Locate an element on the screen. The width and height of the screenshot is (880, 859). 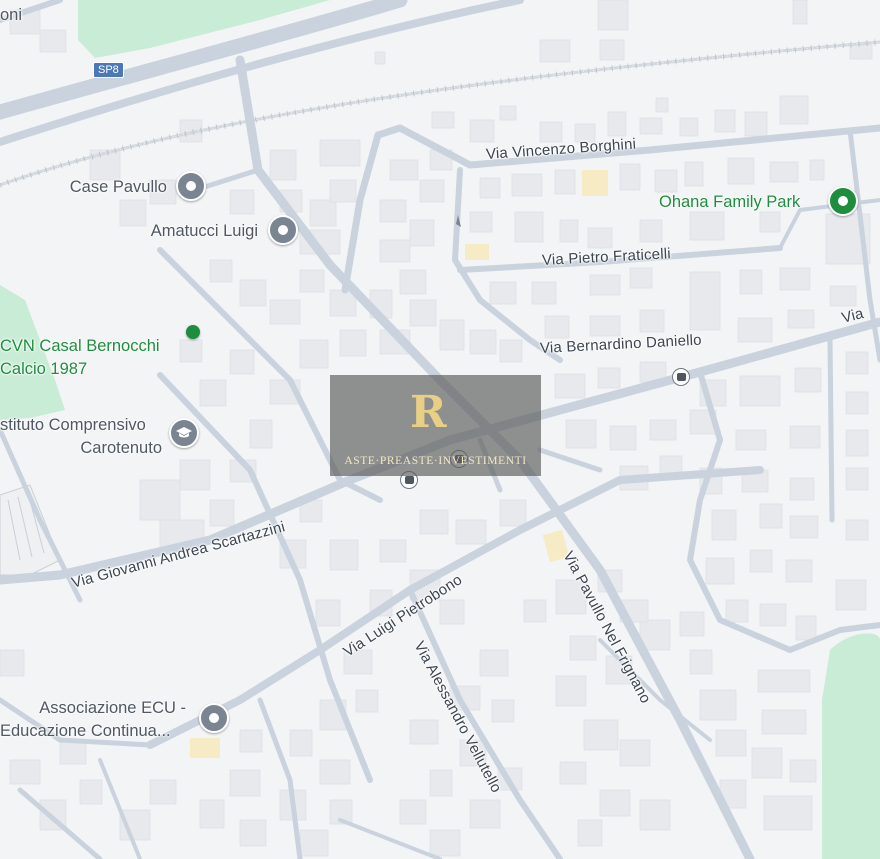
place-label-ecu-line1: Associazione ECU - is located at coordinates (93, 708).